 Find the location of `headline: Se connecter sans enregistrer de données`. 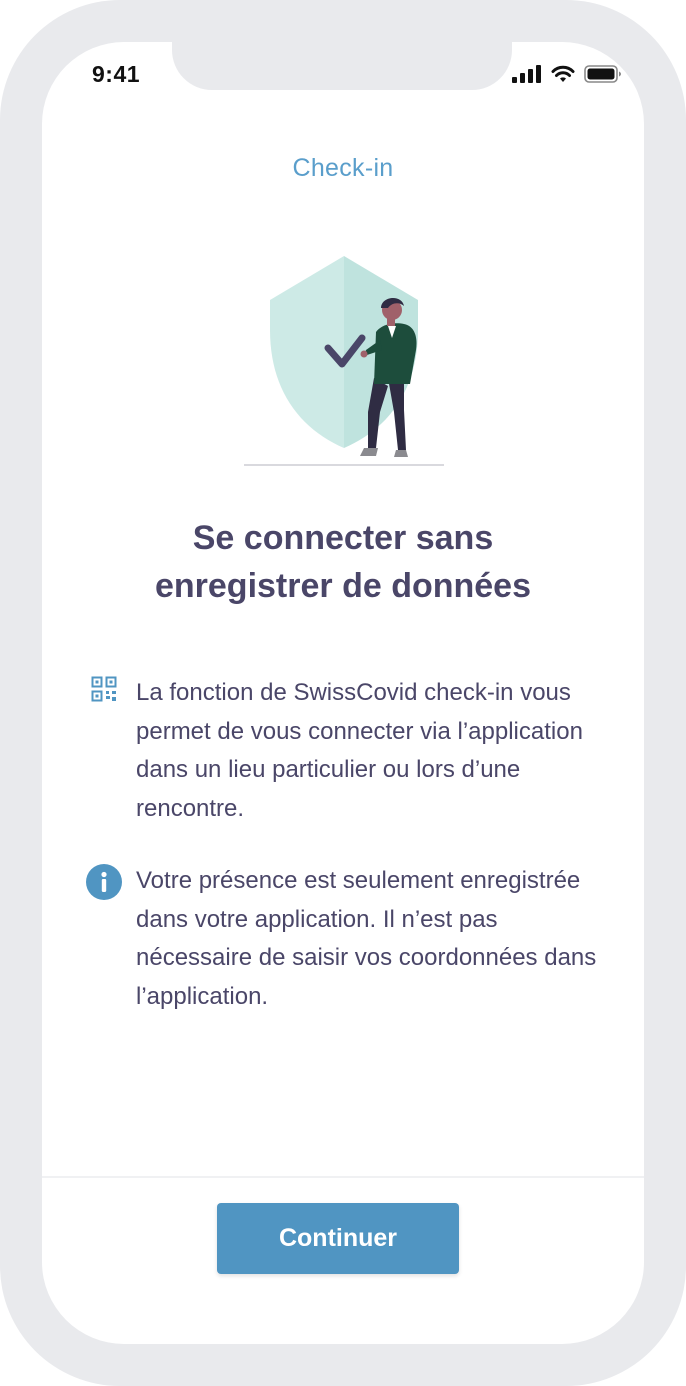

headline: Se connecter sans enregistrer de données is located at coordinates (343, 562).